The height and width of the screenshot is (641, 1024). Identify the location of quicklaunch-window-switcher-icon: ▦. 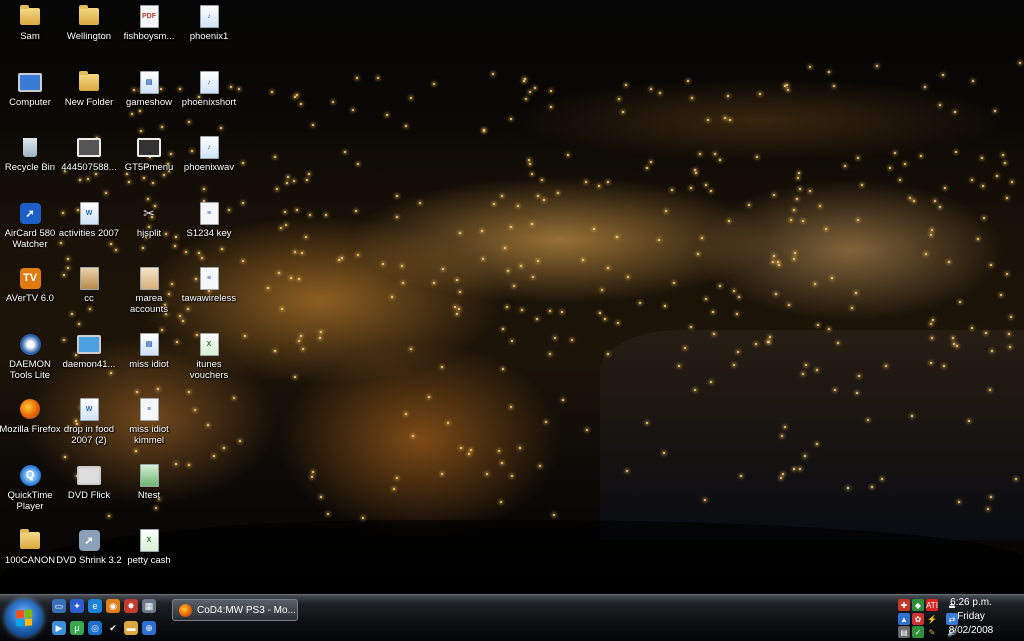
(149, 606).